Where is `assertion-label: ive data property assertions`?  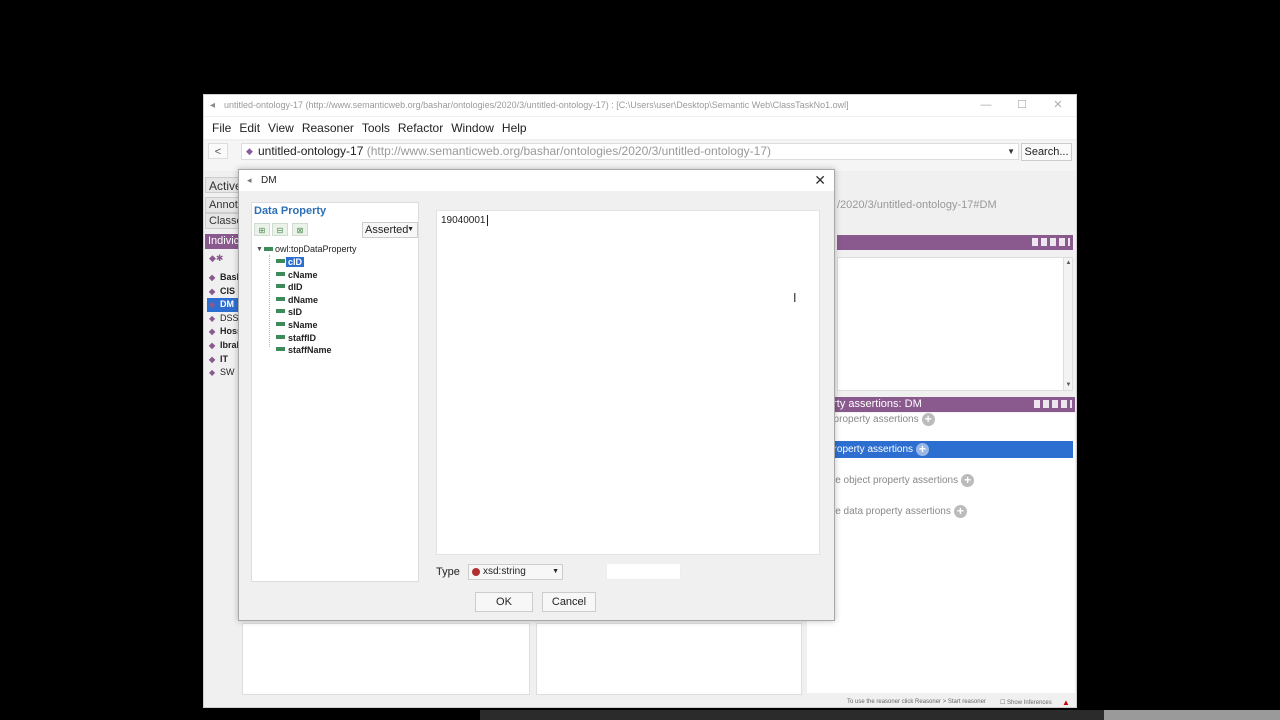 assertion-label: ive data property assertions is located at coordinates (889, 511).